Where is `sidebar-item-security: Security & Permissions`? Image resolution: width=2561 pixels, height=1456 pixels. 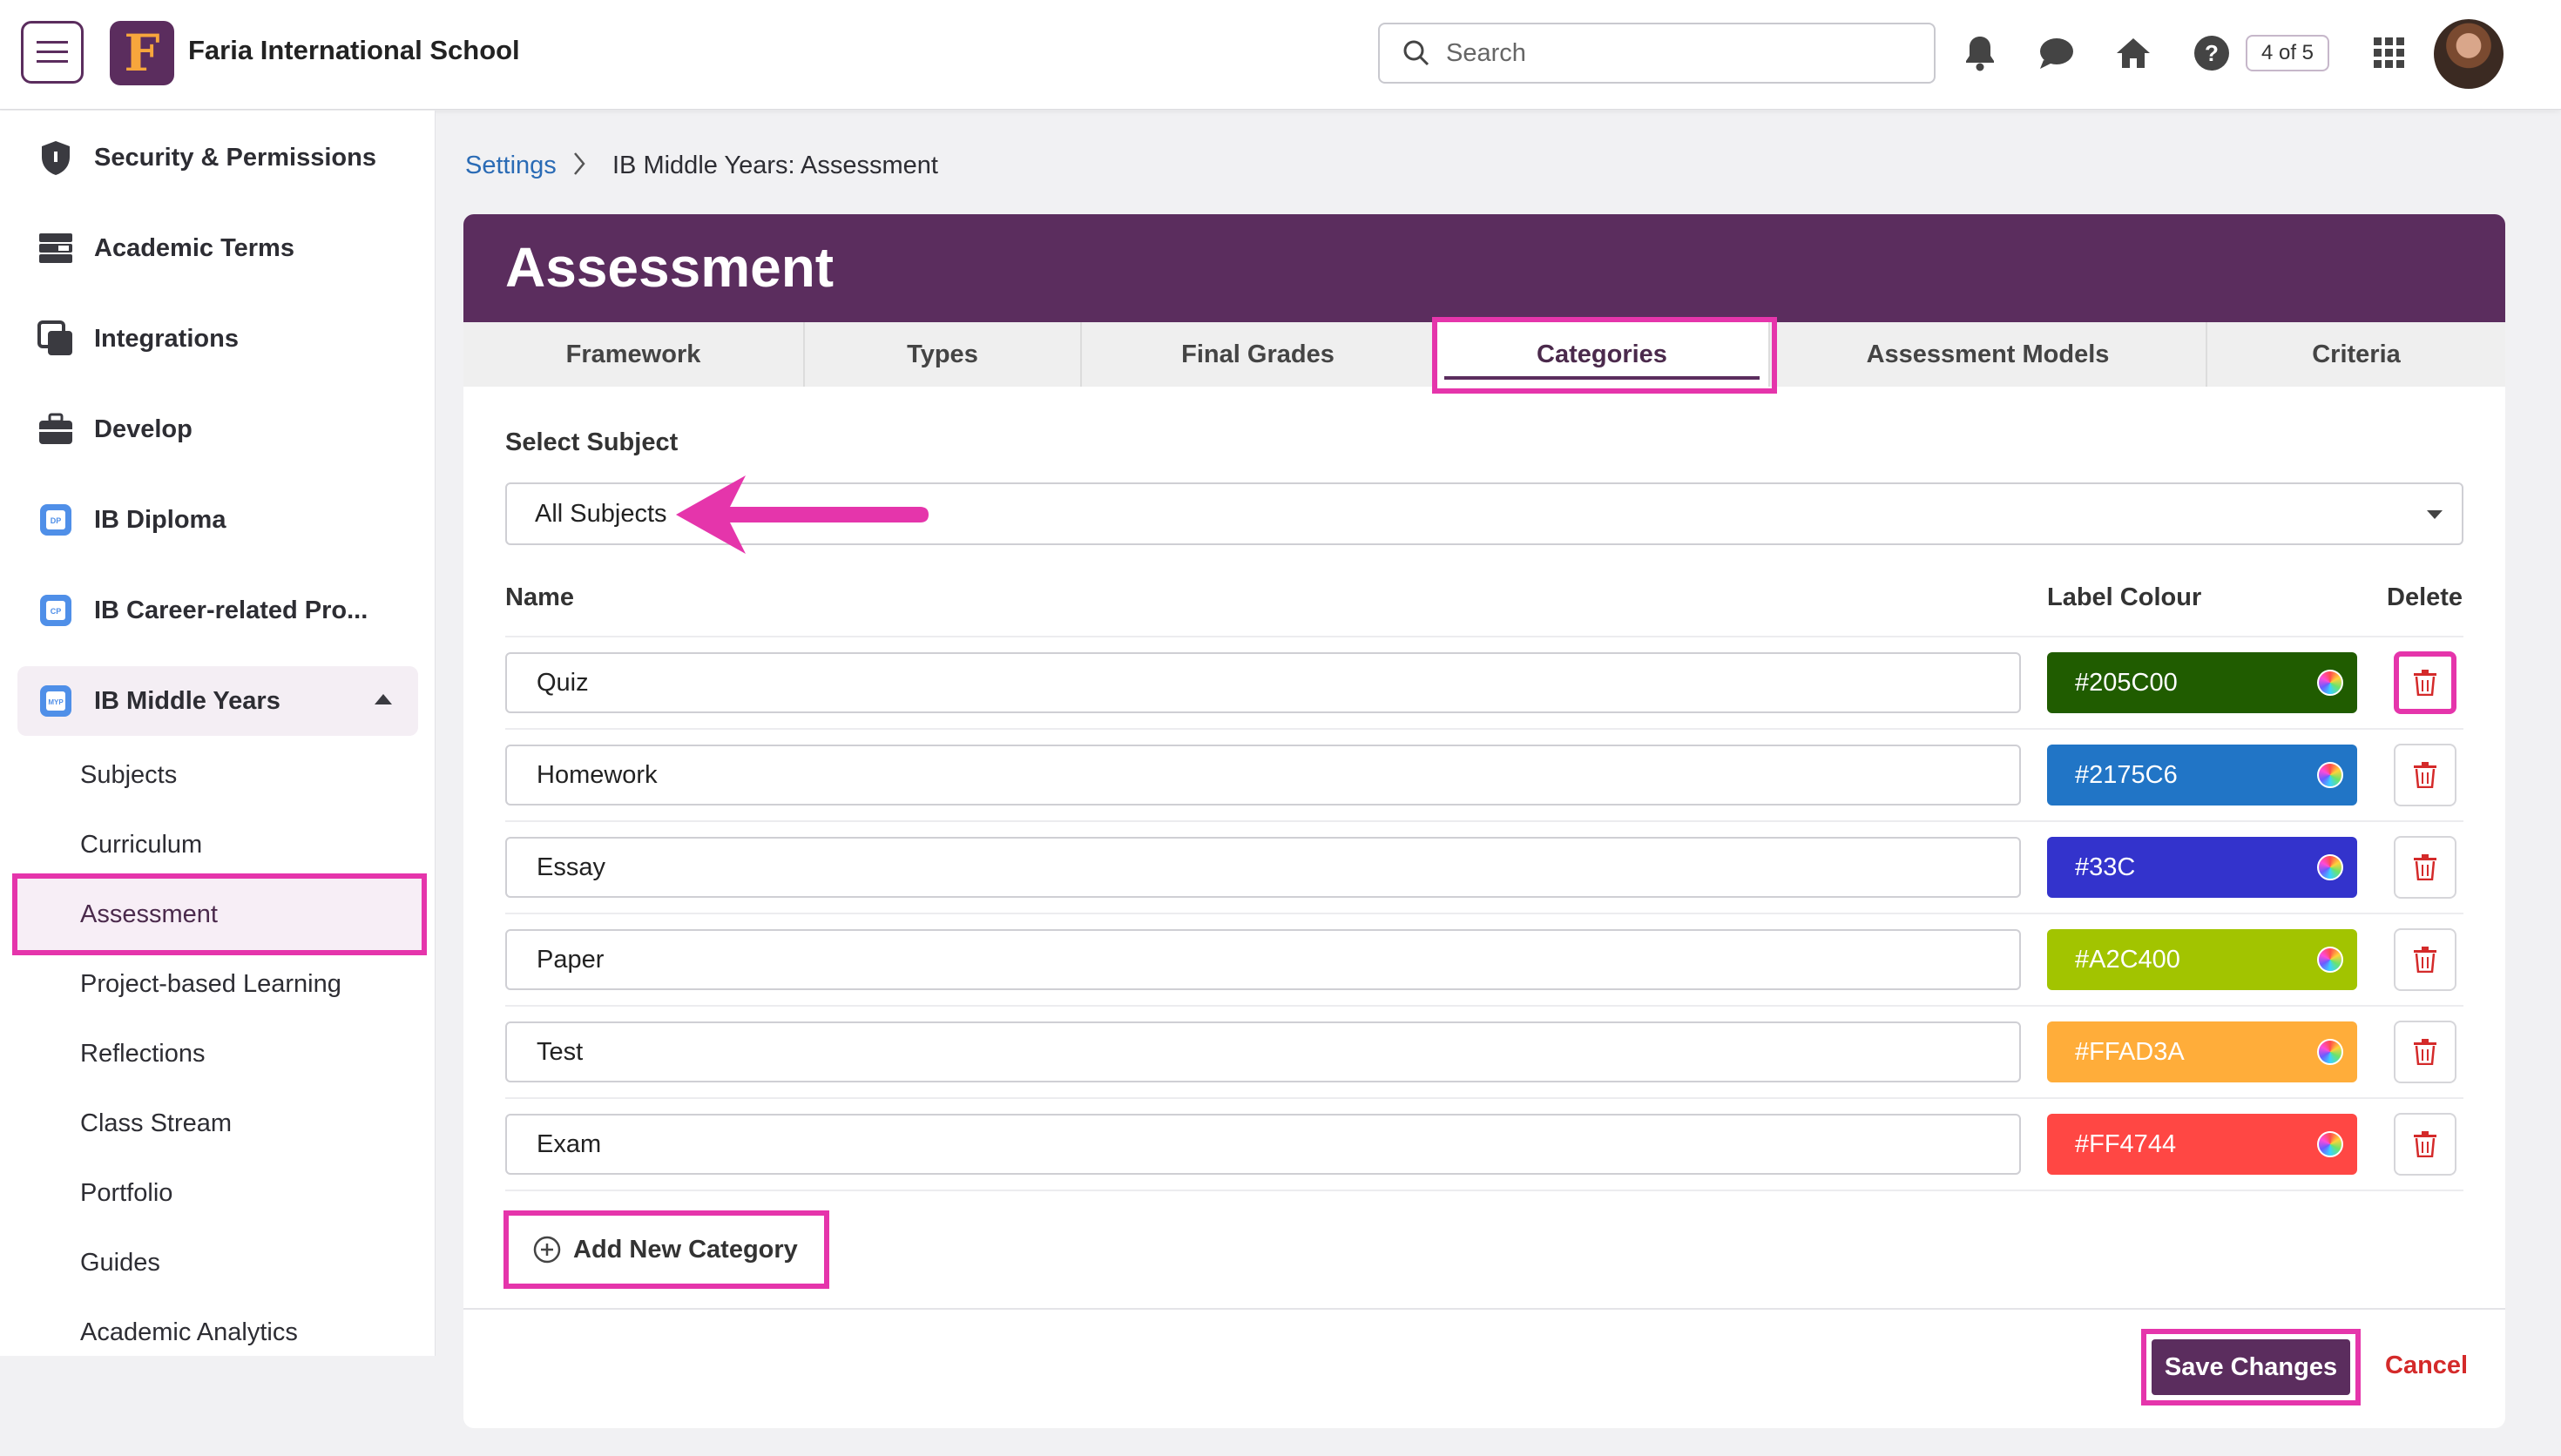
sidebar-item-security: Security & Permissions is located at coordinates (217, 157).